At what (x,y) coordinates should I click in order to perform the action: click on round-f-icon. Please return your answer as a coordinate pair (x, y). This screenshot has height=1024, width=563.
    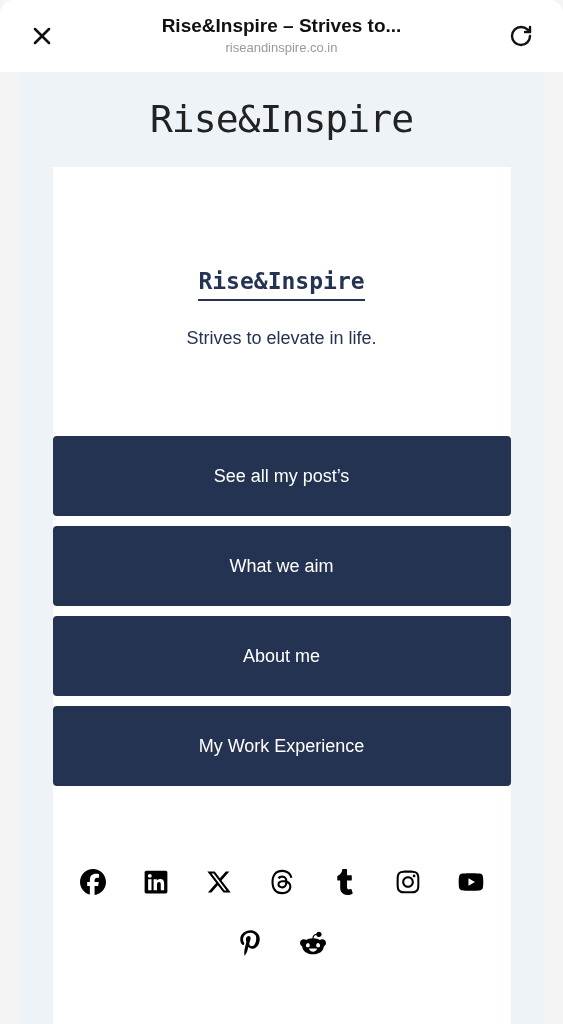
    Looking at the image, I should click on (92, 881).